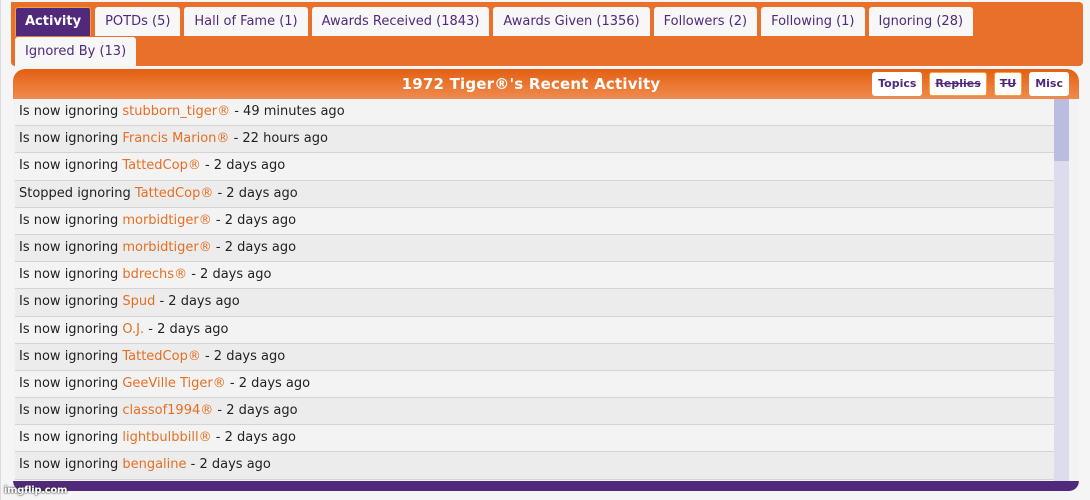 Image resolution: width=1090 pixels, height=500 pixels. What do you see at coordinates (167, 410) in the screenshot?
I see `user-link: classof1994®` at bounding box center [167, 410].